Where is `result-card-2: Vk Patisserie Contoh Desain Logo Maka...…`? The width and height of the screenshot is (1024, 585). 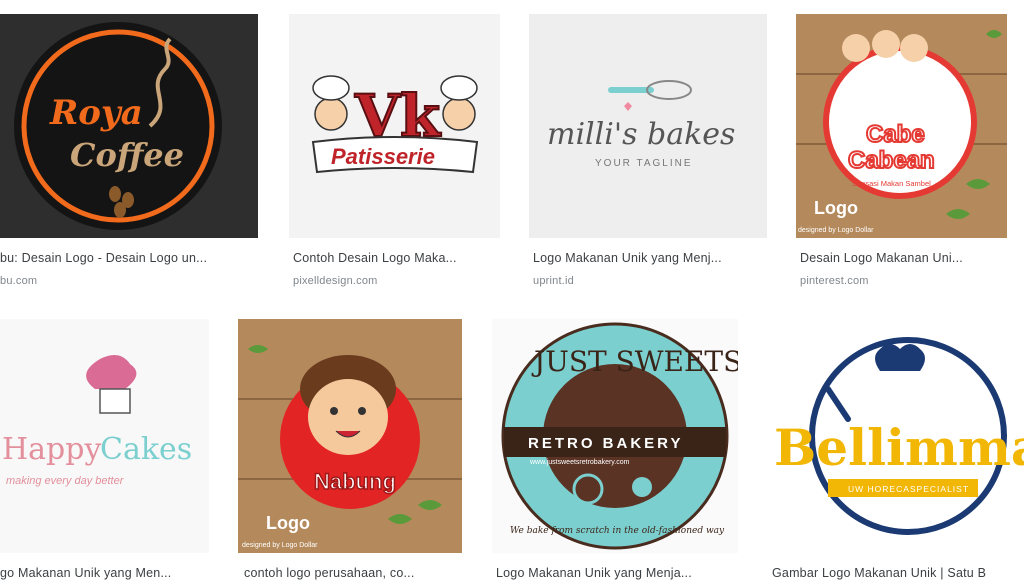
result-card-2: Vk Patisserie Contoh Desain Logo Maka...… is located at coordinates (395, 154).